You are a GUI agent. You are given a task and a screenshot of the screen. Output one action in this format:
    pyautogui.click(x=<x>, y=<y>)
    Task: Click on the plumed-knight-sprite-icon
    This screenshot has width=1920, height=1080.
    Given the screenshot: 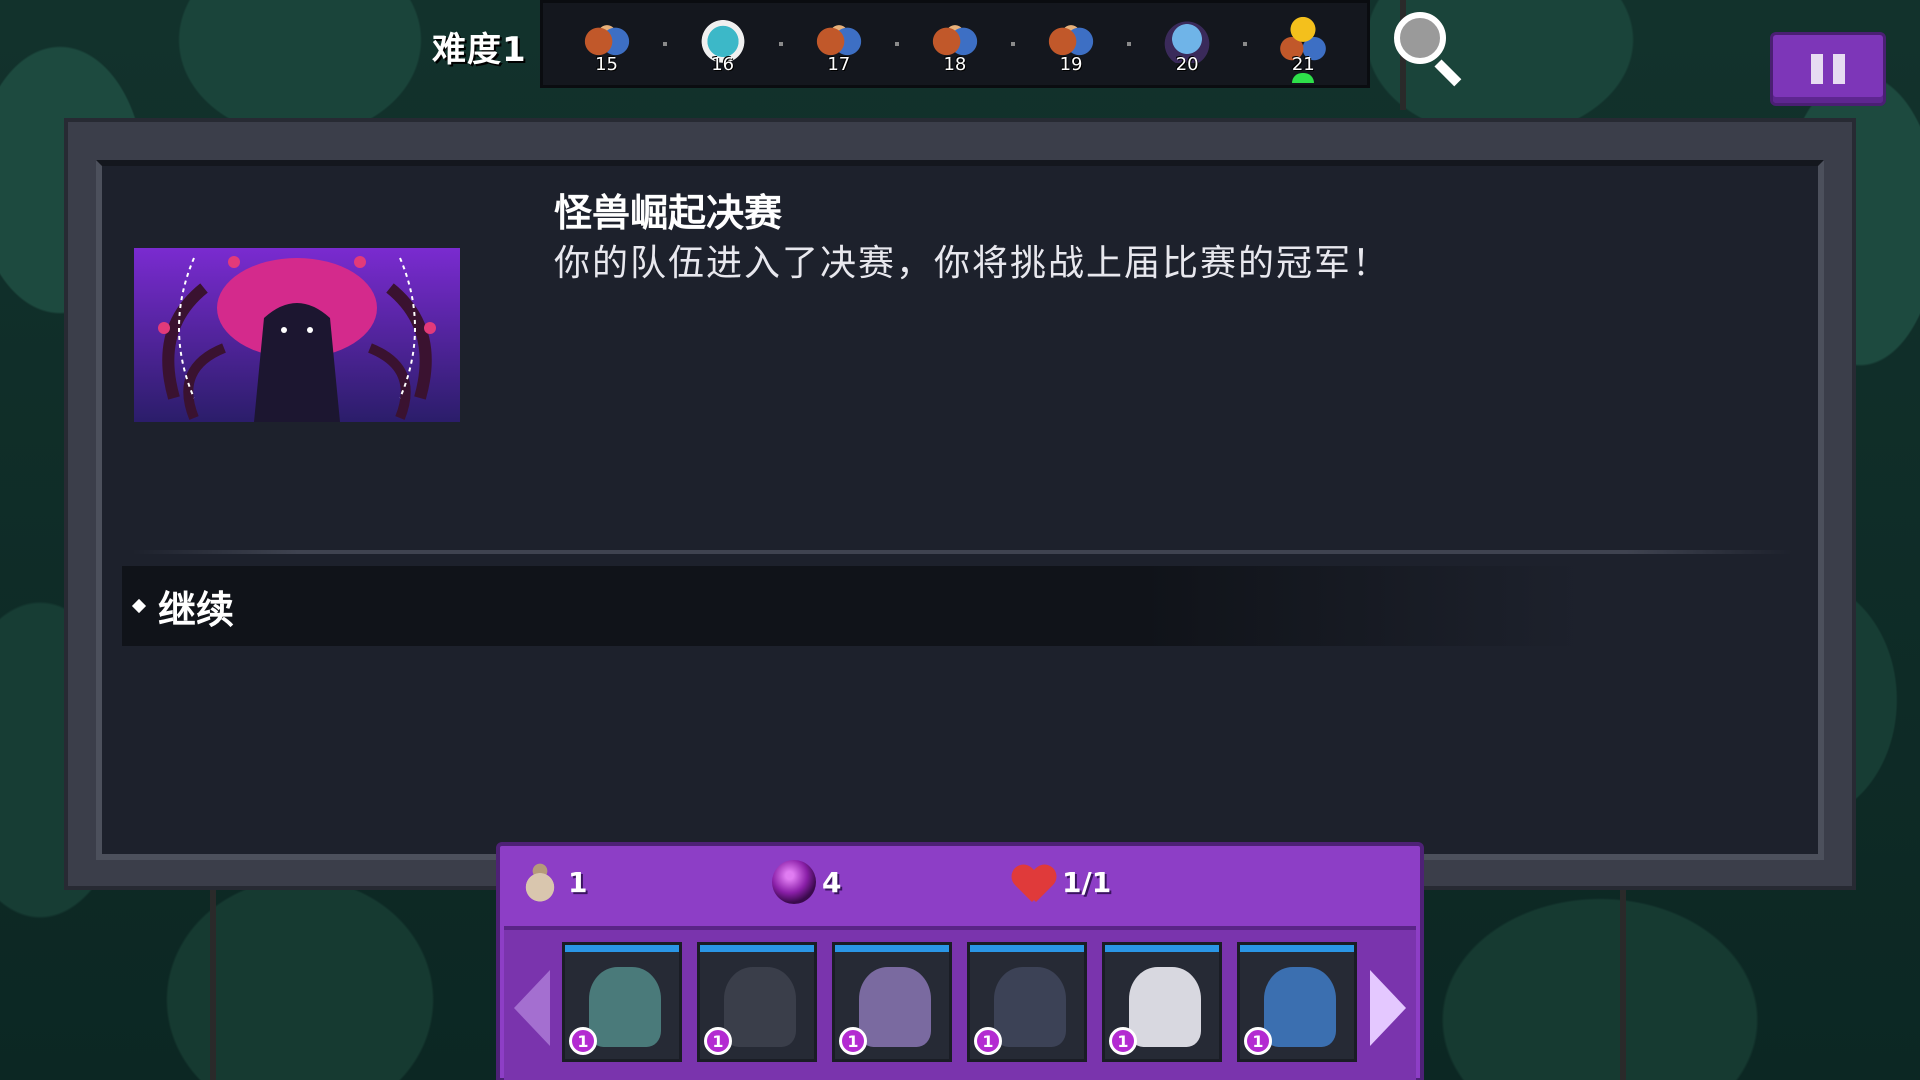 What is the action you would take?
    pyautogui.click(x=1030, y=1007)
    